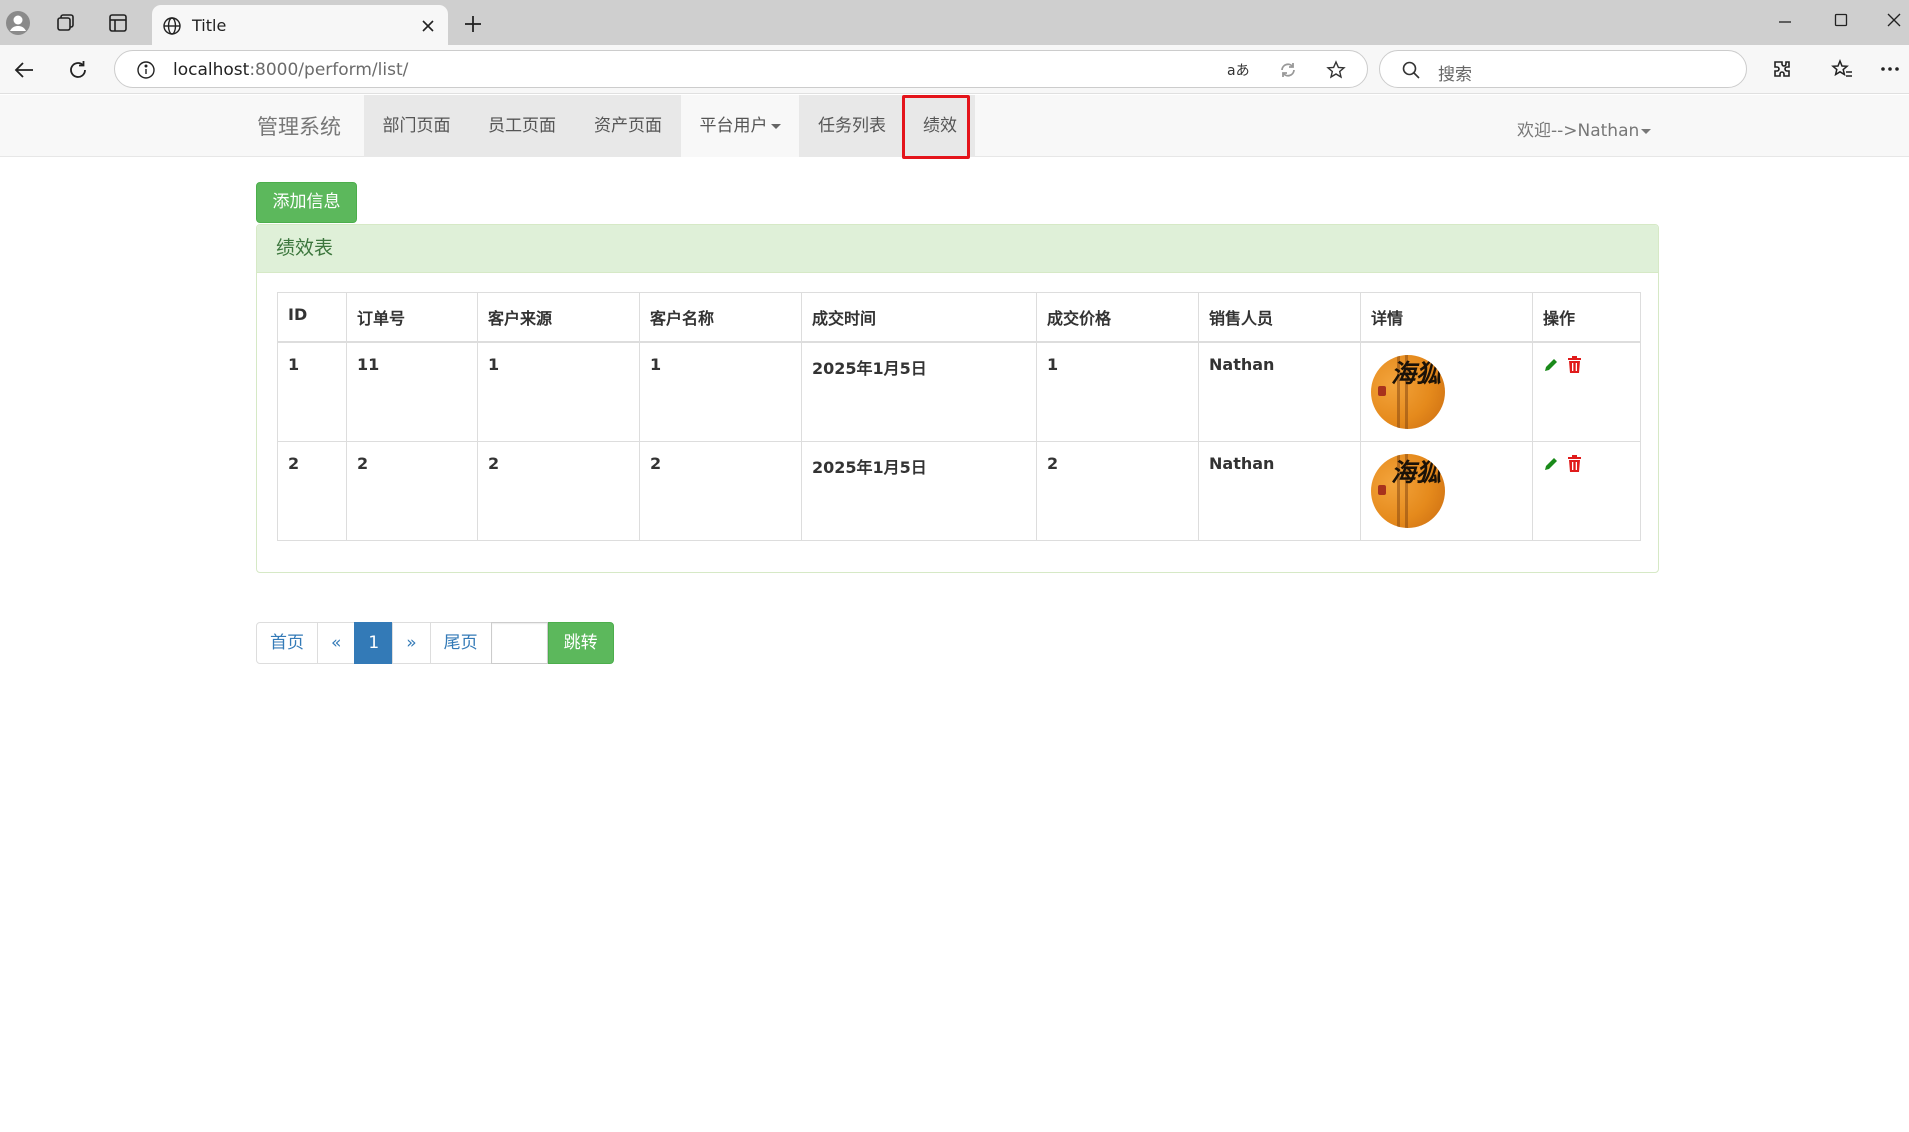 This screenshot has width=1909, height=1132. I want to click on first-page-link: 首页, so click(287, 643).